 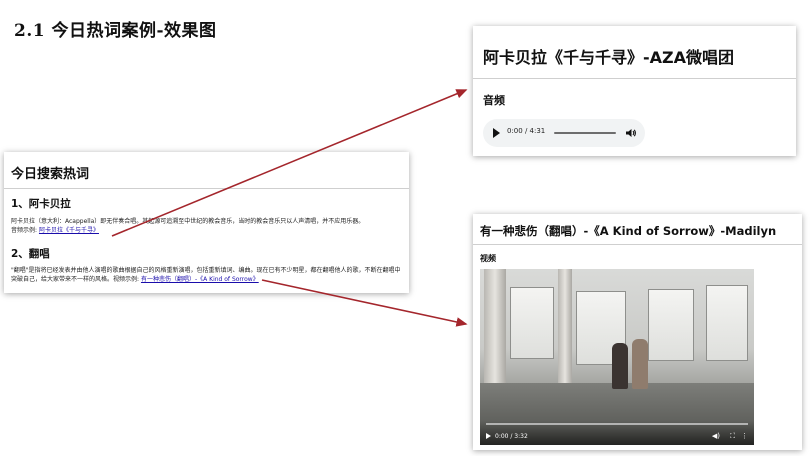 What do you see at coordinates (634, 91) in the screenshot?
I see `audio-page-card: 阿卡贝拉《千与千寻》-AZA微唱团 音频 0:00 / 4:31` at bounding box center [634, 91].